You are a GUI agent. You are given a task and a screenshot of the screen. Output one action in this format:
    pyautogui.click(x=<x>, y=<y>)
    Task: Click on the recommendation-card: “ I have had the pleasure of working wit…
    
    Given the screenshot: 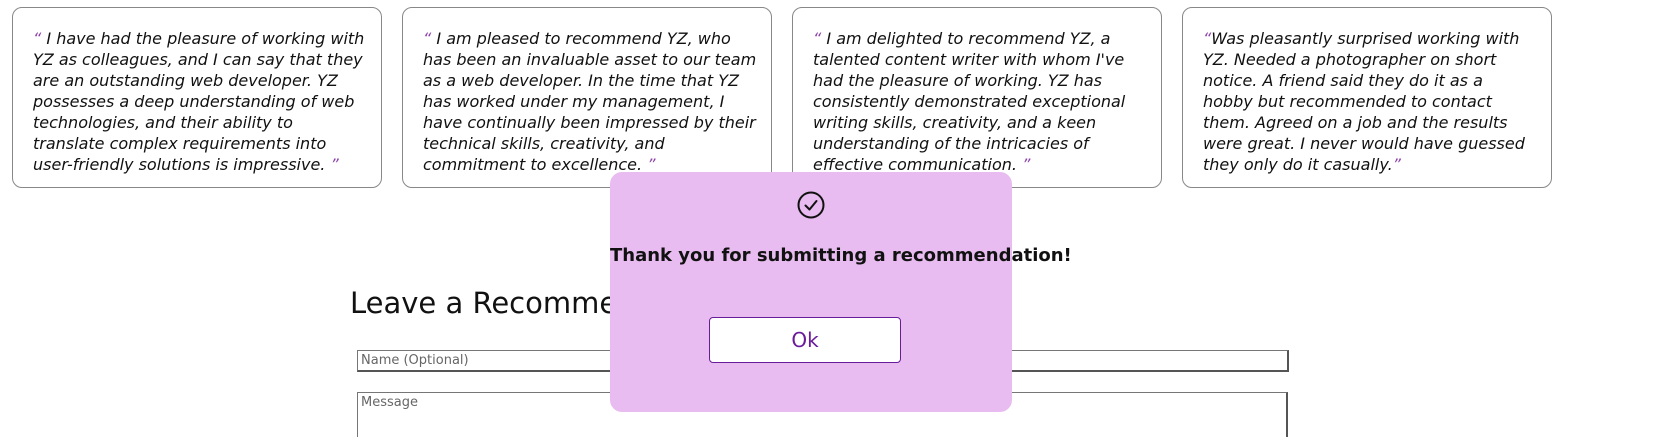 What is the action you would take?
    pyautogui.click(x=197, y=97)
    